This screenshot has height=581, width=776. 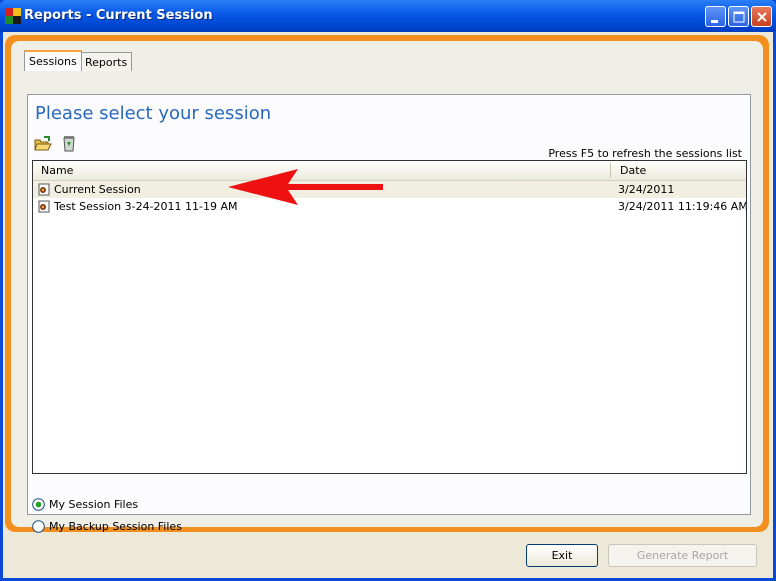 What do you see at coordinates (146, 206) in the screenshot?
I see `row-name: Test Session 3-24-2011 11-19 AM` at bounding box center [146, 206].